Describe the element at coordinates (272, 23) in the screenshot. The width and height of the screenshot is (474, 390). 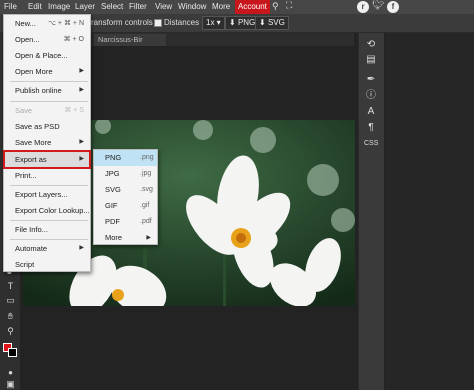
I see `export-svg-button: ⬇ SVG` at that location.